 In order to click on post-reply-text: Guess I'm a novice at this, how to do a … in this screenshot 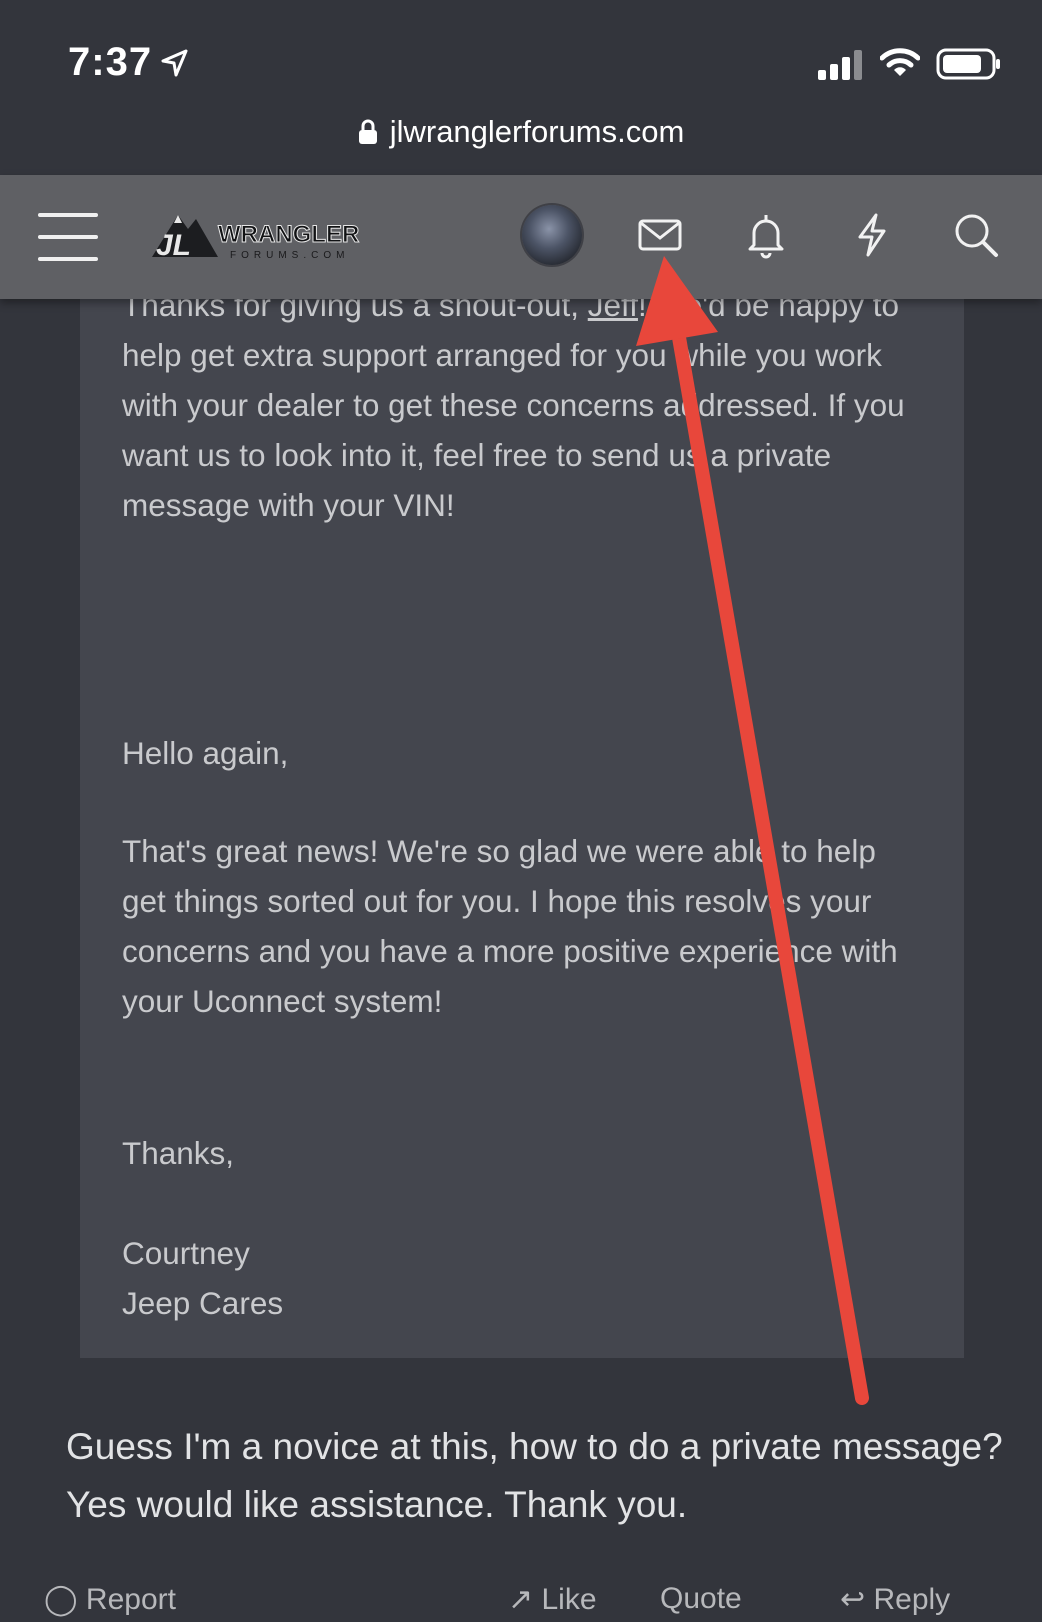, I will do `click(534, 1475)`.